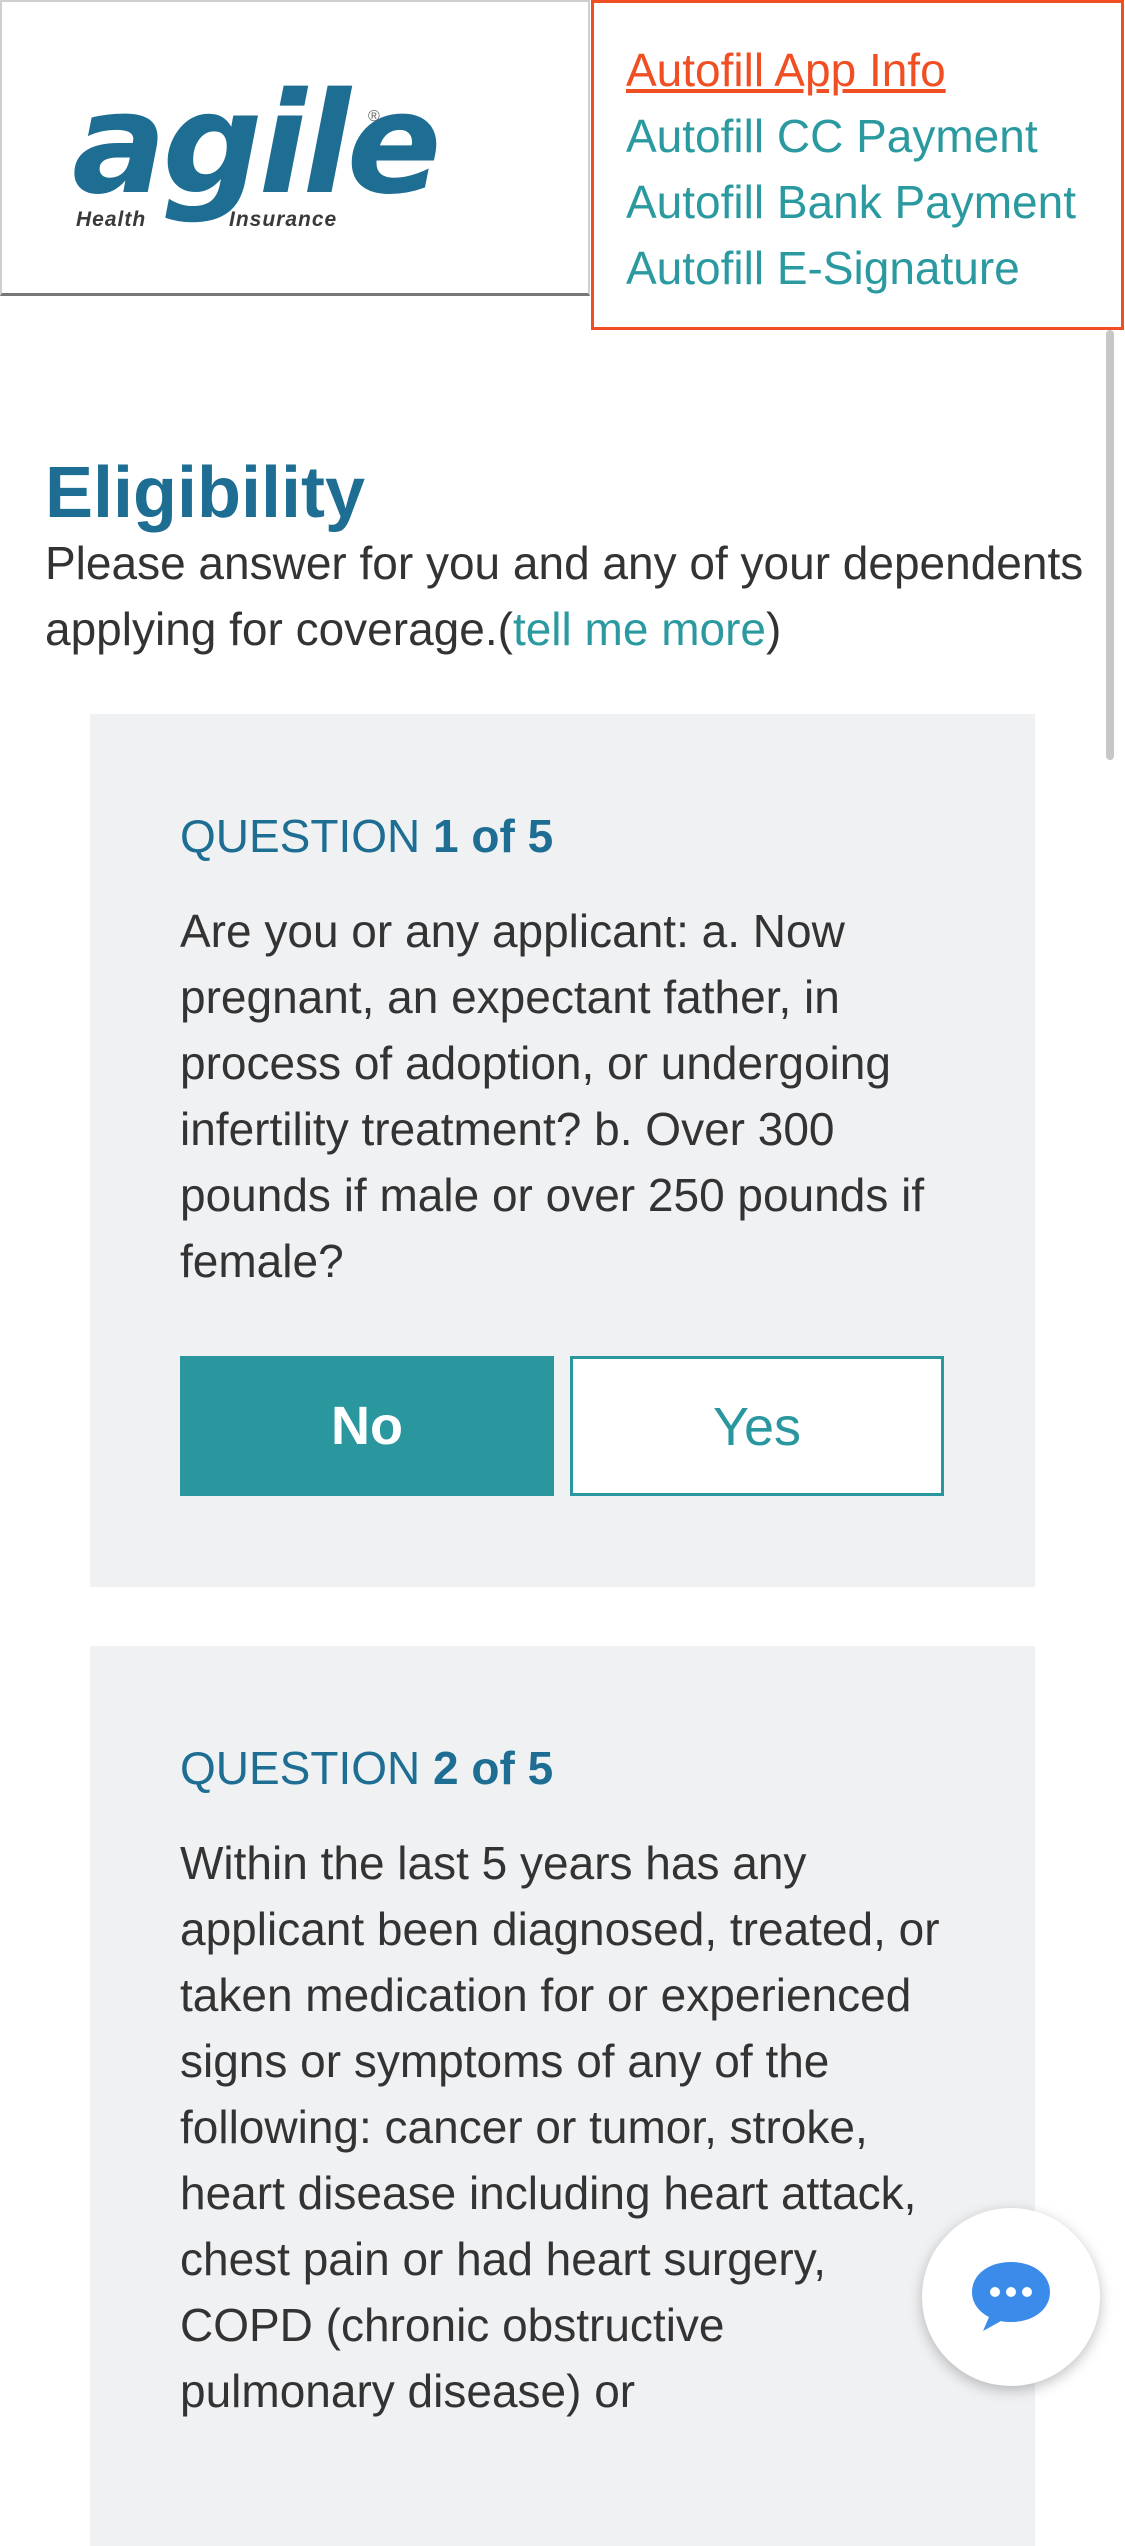 This screenshot has width=1125, height=2546. What do you see at coordinates (873, 70) in the screenshot?
I see `autofill-app-info-link: Autofill App Info` at bounding box center [873, 70].